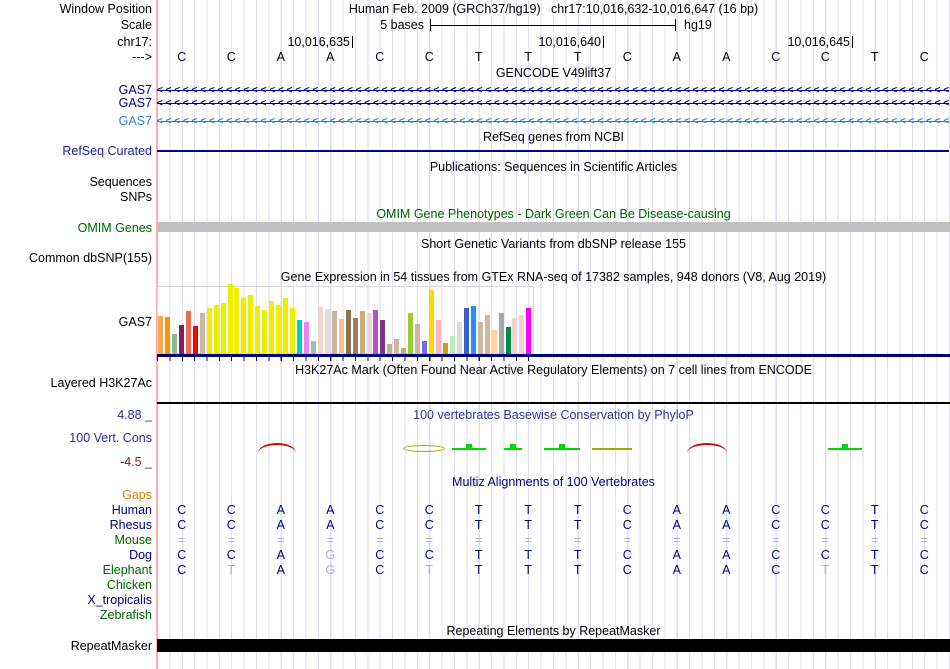 The height and width of the screenshot is (669, 950). Describe the element at coordinates (127, 570) in the screenshot. I see `track-label-elephant: Elephant` at that location.